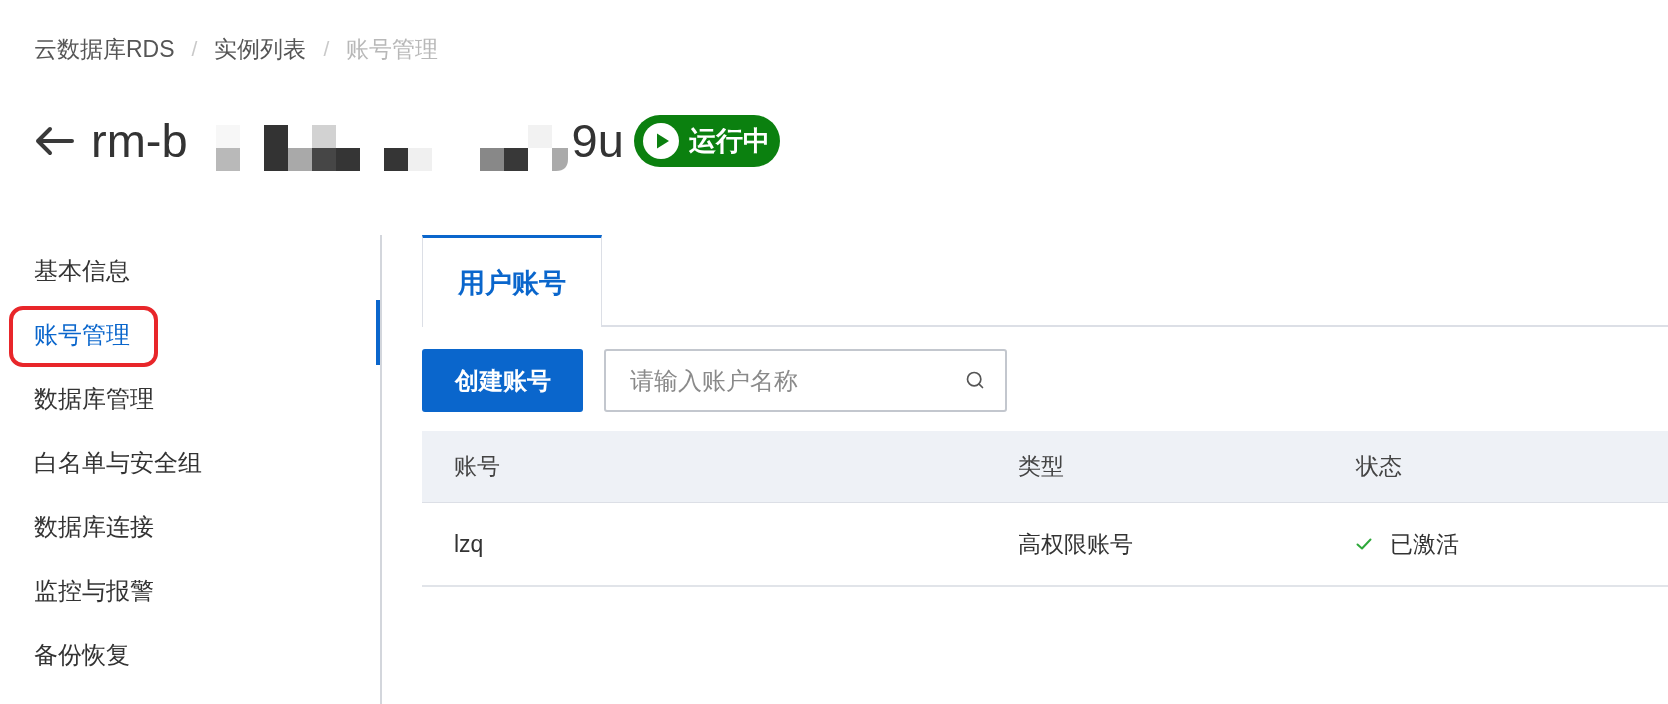 The image size is (1668, 704). I want to click on tab: 用户账号, so click(512, 281).